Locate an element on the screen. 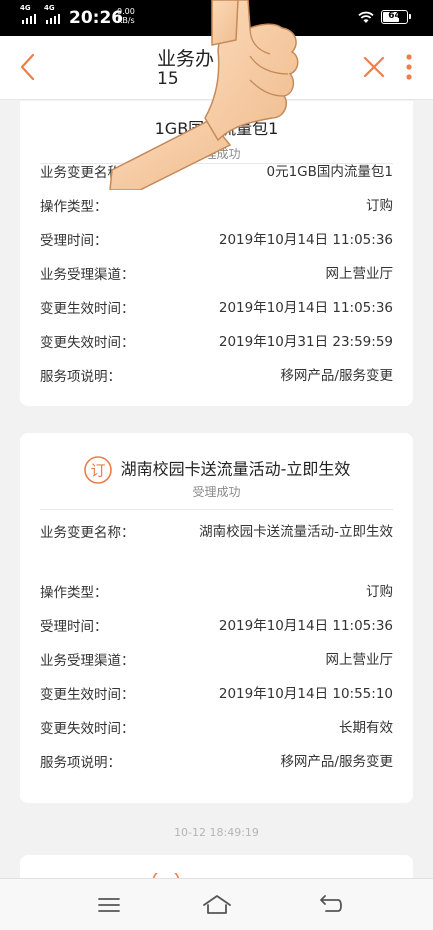 Image resolution: width=433 pixels, height=930 pixels. card-header: 订 湖南校园卡送流量活动-立即生效 受理成功 is located at coordinates (216, 477).